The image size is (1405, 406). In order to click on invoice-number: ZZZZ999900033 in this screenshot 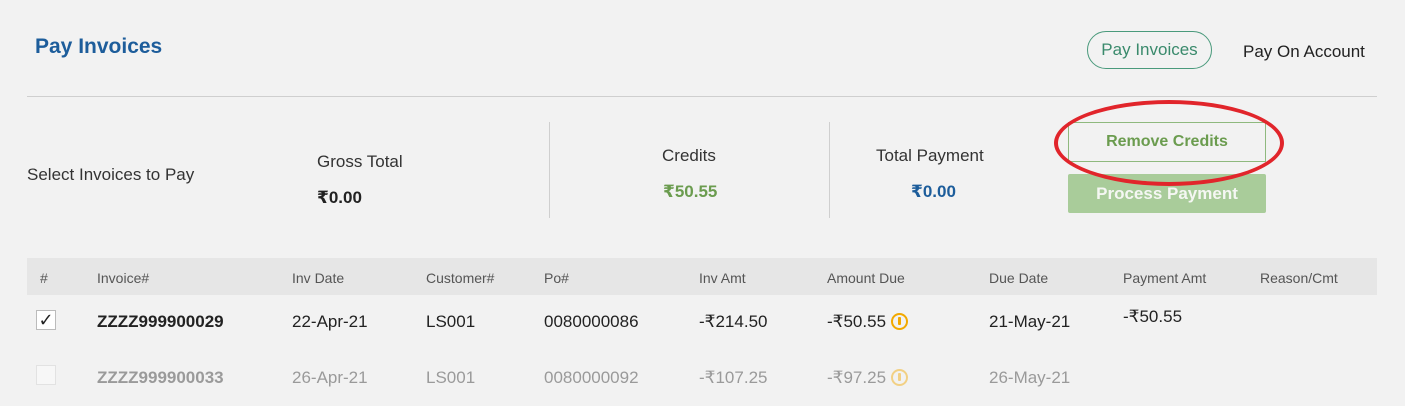, I will do `click(160, 378)`.